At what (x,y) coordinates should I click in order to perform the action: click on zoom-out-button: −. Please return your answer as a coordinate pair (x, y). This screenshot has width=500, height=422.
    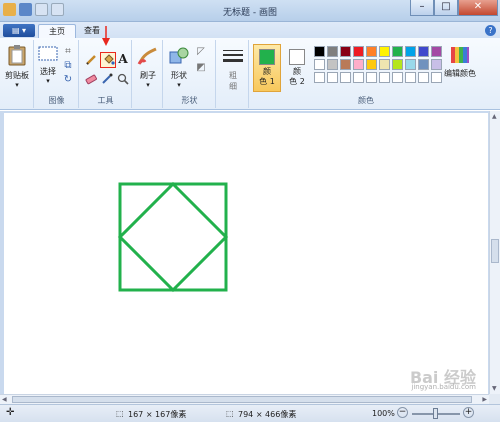
    Looking at the image, I should click on (402, 412).